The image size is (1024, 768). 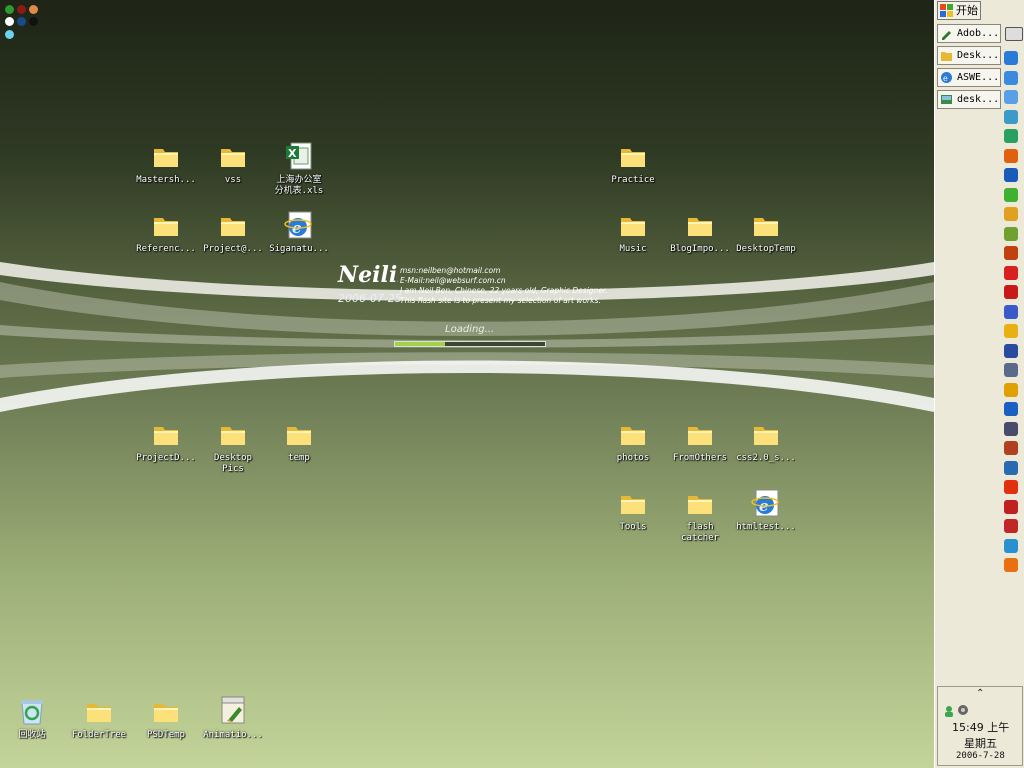 What do you see at coordinates (949, 711) in the screenshot?
I see `user-status-icon` at bounding box center [949, 711].